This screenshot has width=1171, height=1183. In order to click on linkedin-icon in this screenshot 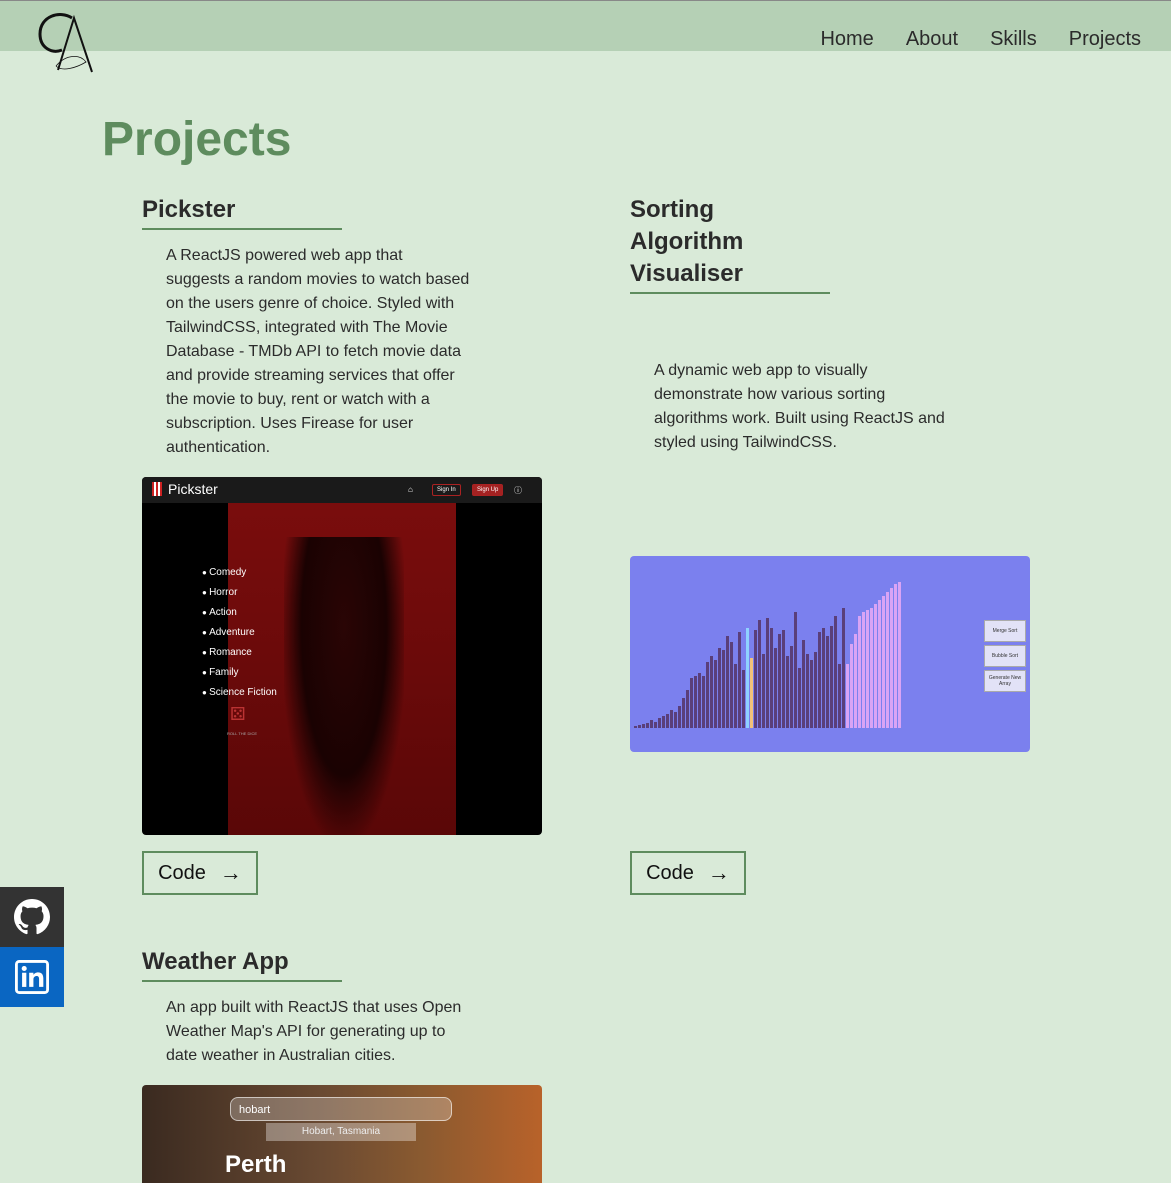, I will do `click(32, 977)`.